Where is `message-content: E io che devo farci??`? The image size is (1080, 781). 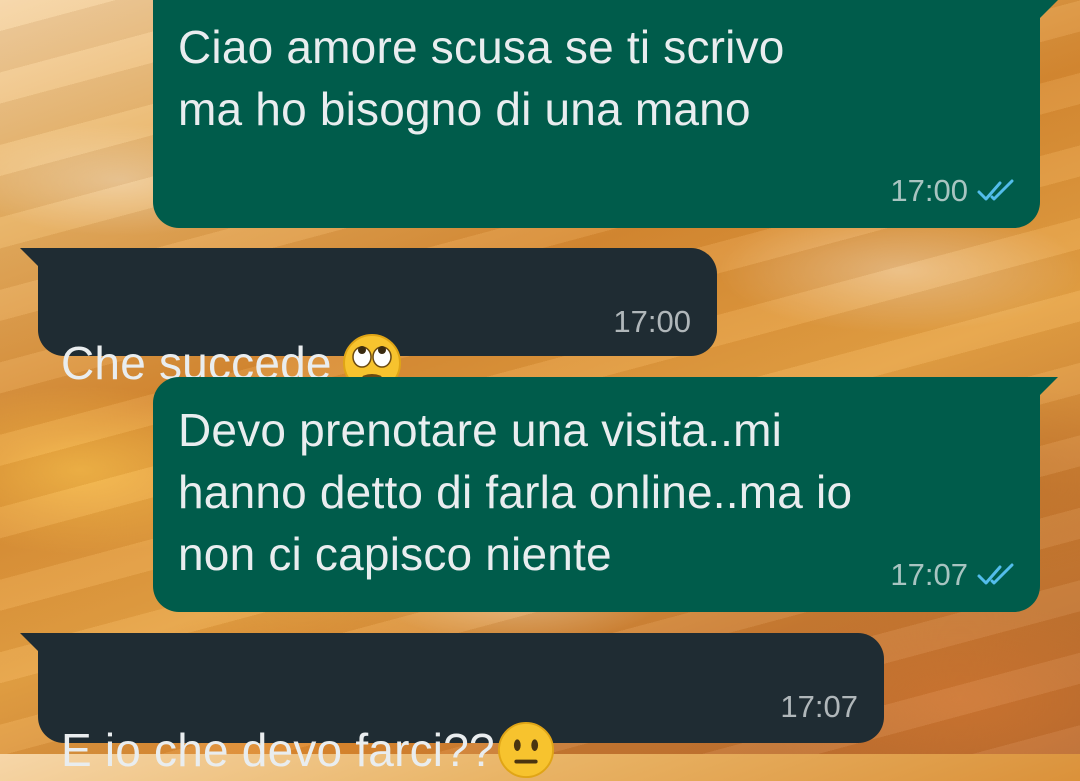
message-content: E io che devo farci?? is located at coordinates (308, 719).